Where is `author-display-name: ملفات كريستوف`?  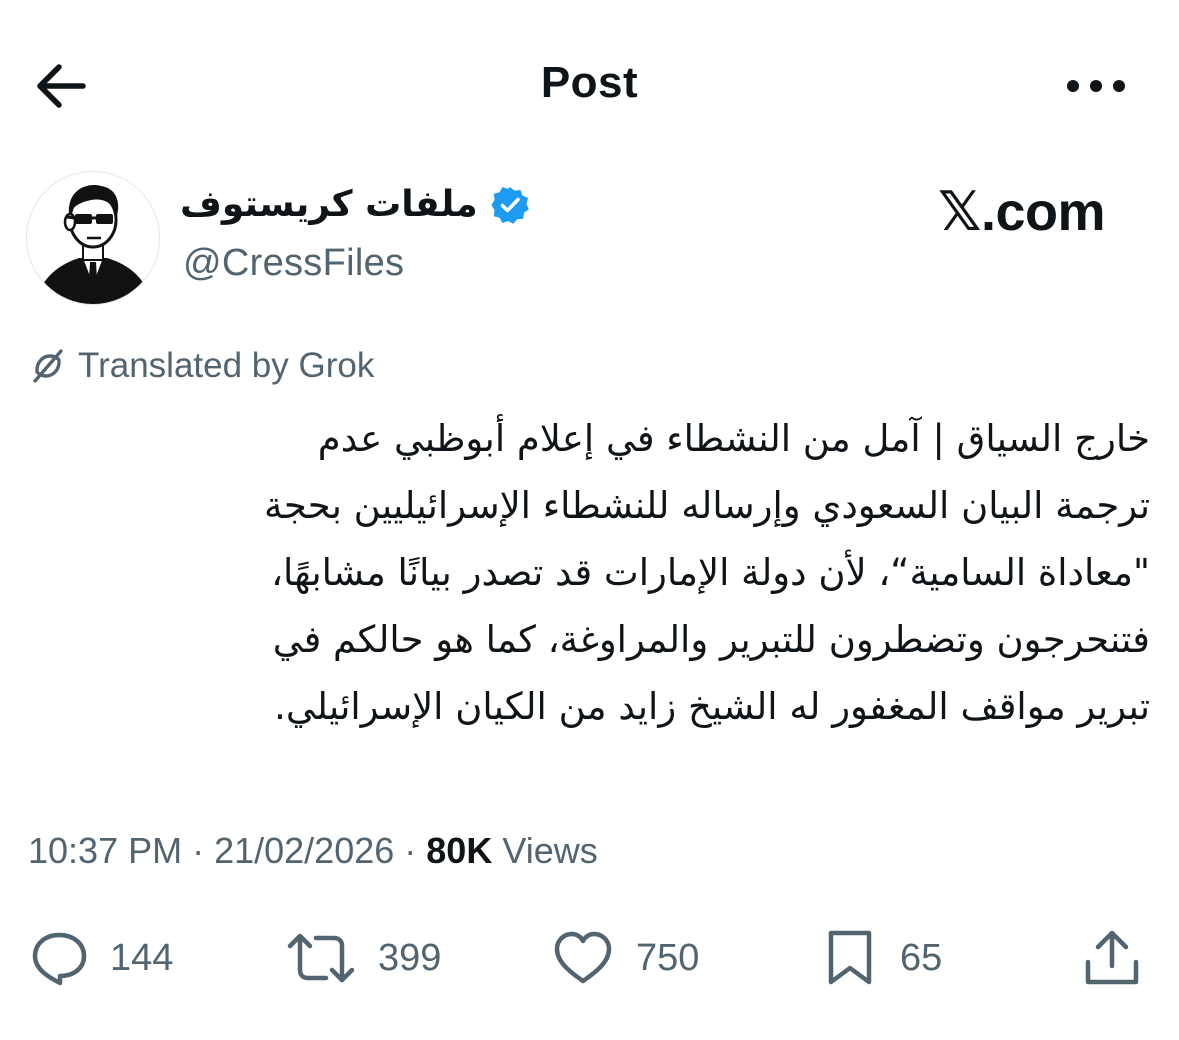 author-display-name: ملفات كريستوف is located at coordinates (329, 204).